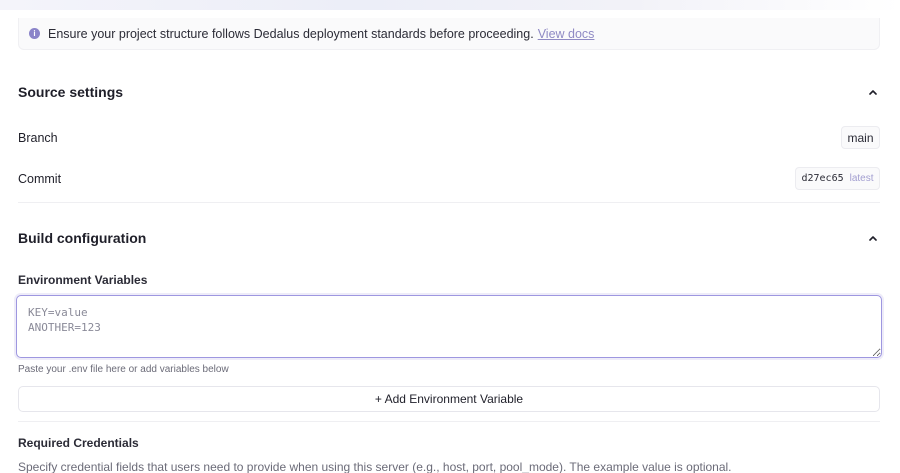 This screenshot has height=473, width=900. What do you see at coordinates (78, 443) in the screenshot?
I see `required-credentials-label: Required Credentials` at bounding box center [78, 443].